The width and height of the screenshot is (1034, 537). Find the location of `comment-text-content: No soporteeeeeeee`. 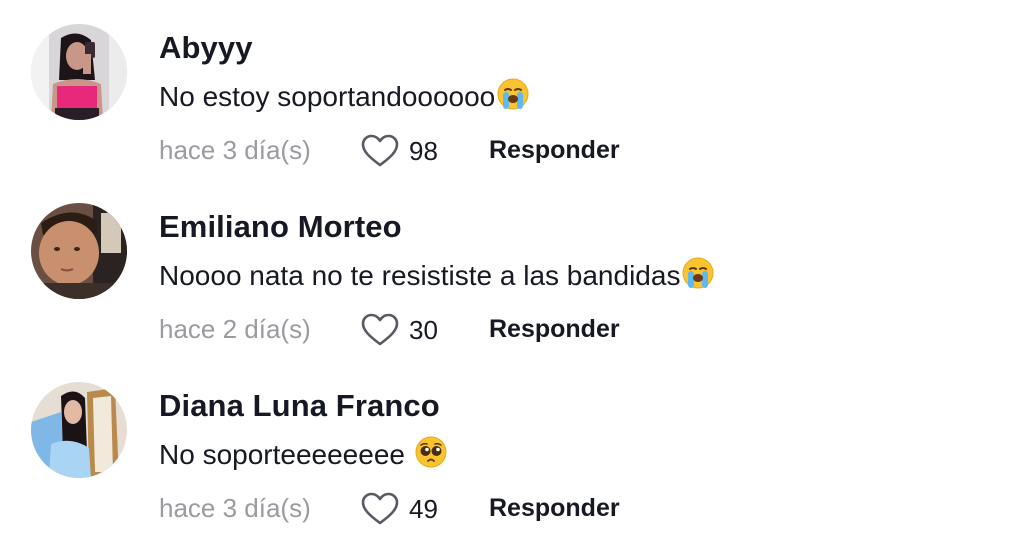

comment-text-content: No soporteeeeeeee is located at coordinates (282, 454).